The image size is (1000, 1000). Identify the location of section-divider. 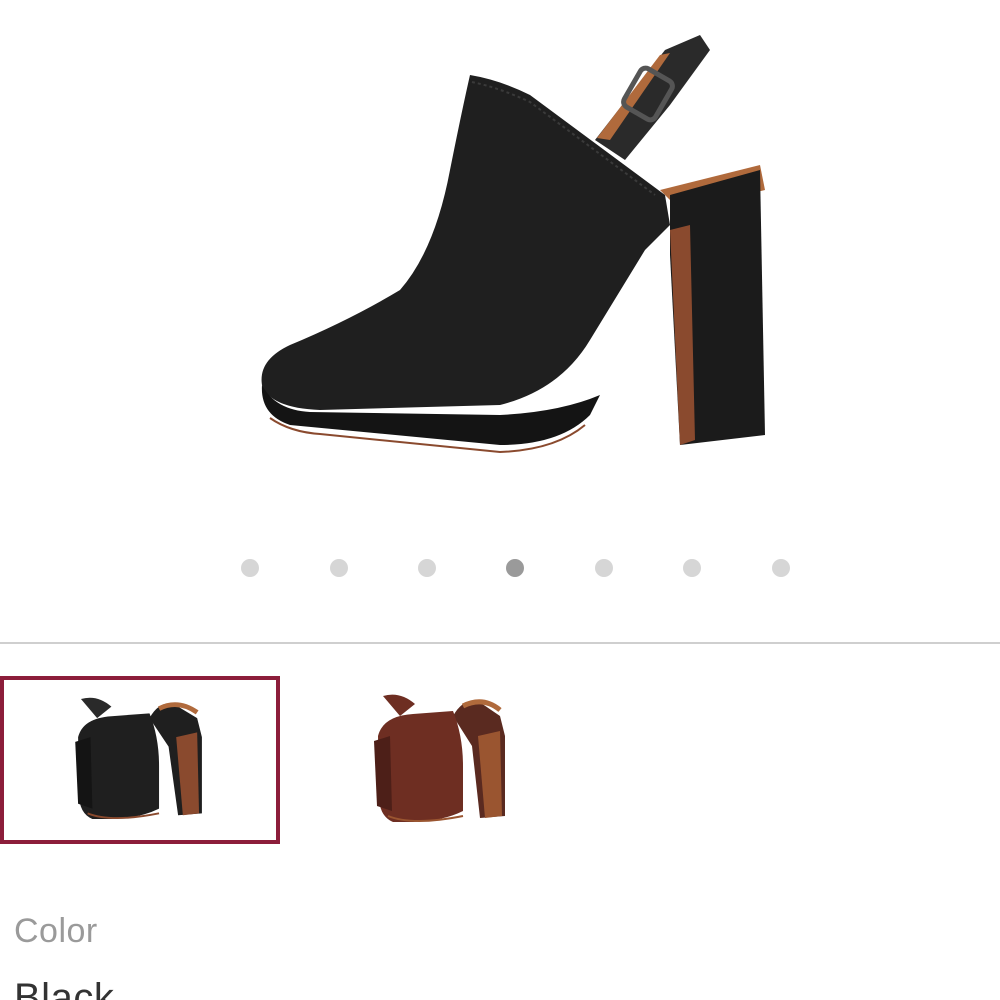
(500, 643).